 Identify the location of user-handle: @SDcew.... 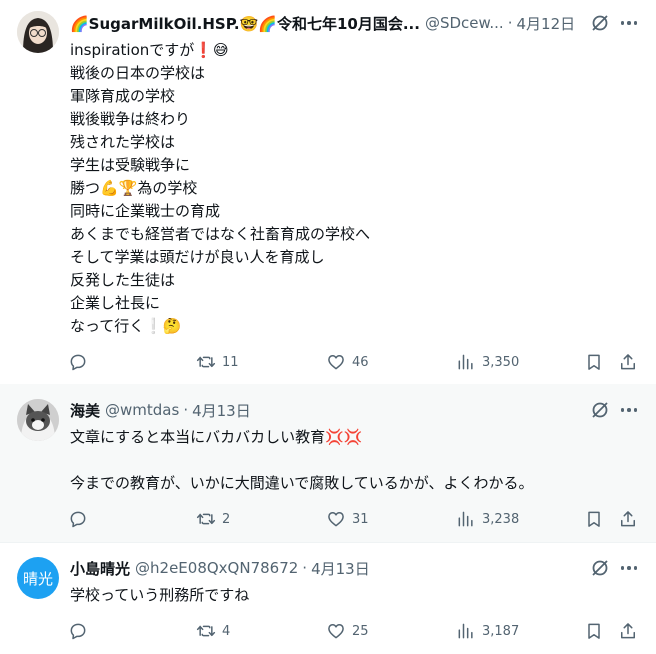
(464, 23).